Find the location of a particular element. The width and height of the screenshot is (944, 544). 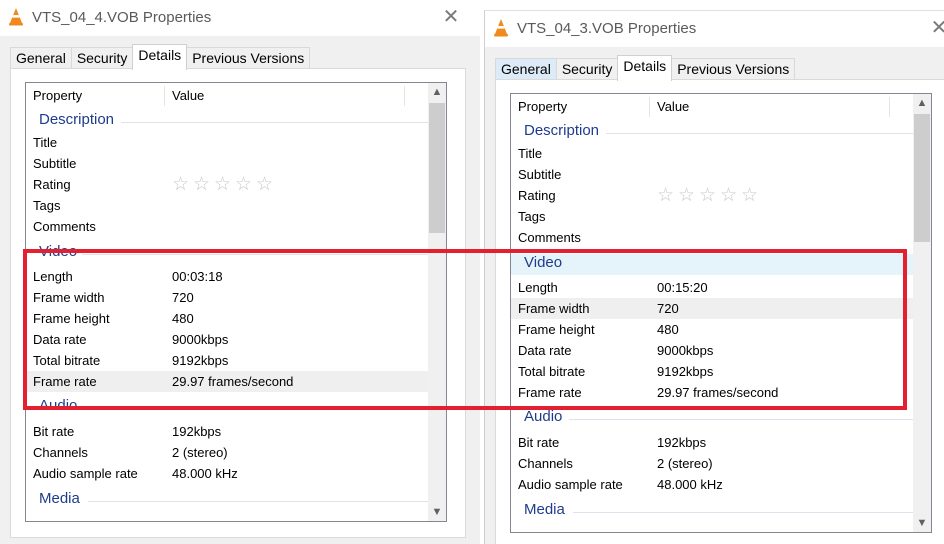

group-label: Audio is located at coordinates (543, 416).